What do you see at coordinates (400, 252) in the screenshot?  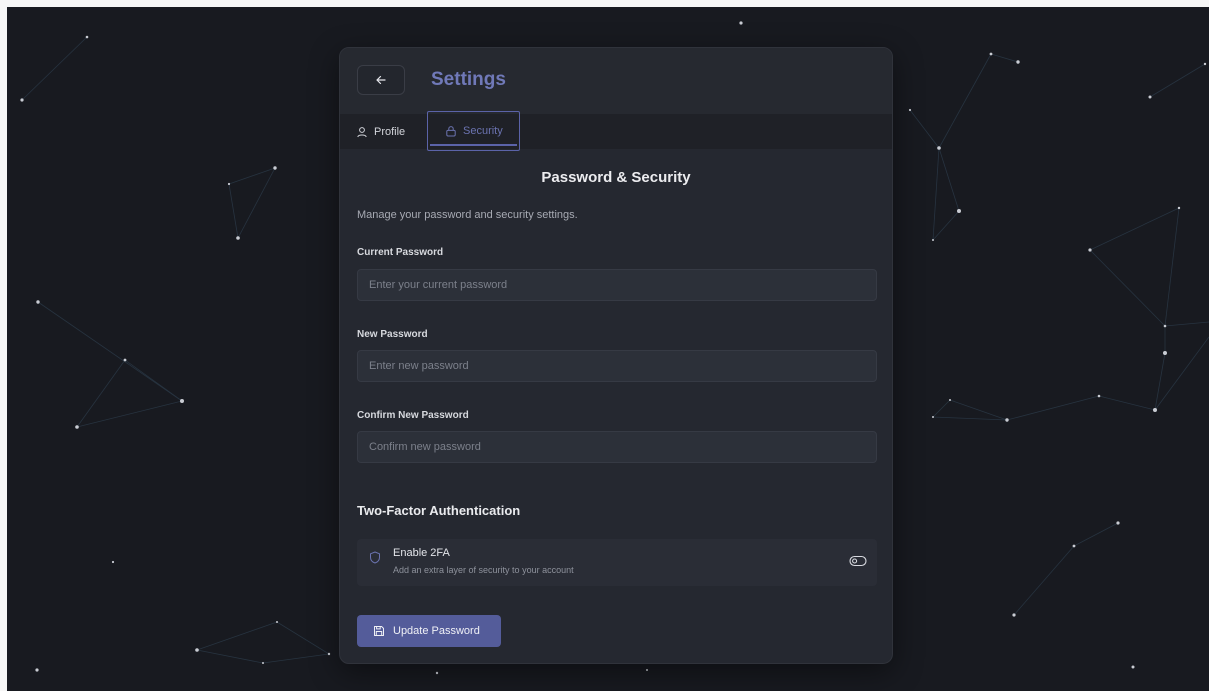 I see `current-password-label: Current Password` at bounding box center [400, 252].